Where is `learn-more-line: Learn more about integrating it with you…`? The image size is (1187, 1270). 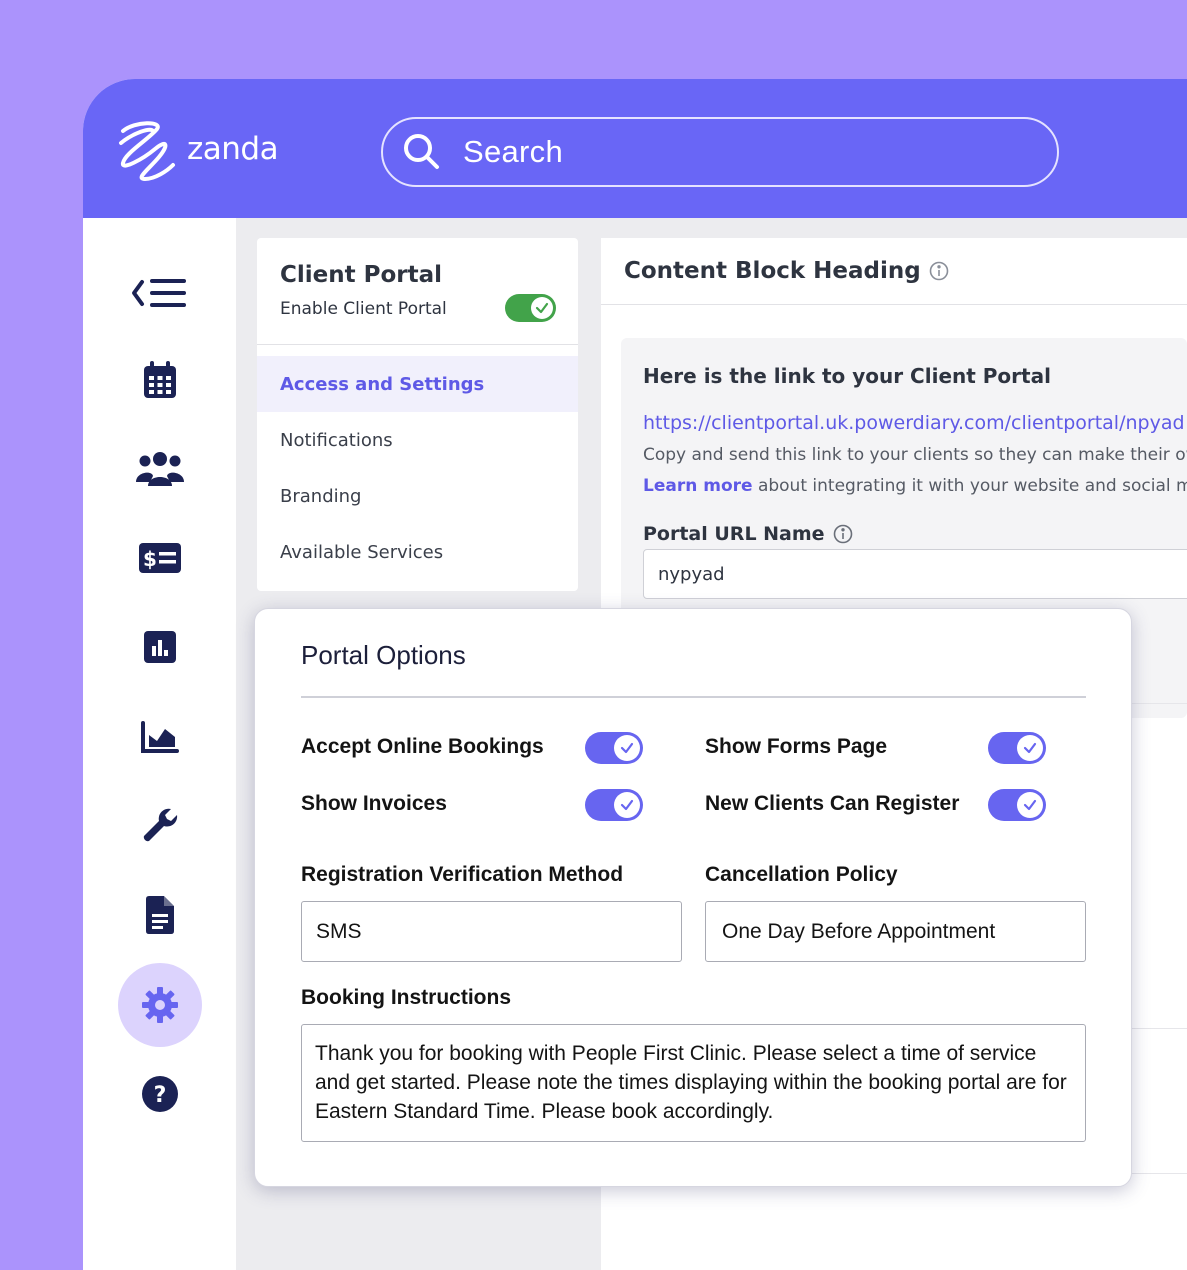
learn-more-line: Learn more about integrating it with you… is located at coordinates (915, 486).